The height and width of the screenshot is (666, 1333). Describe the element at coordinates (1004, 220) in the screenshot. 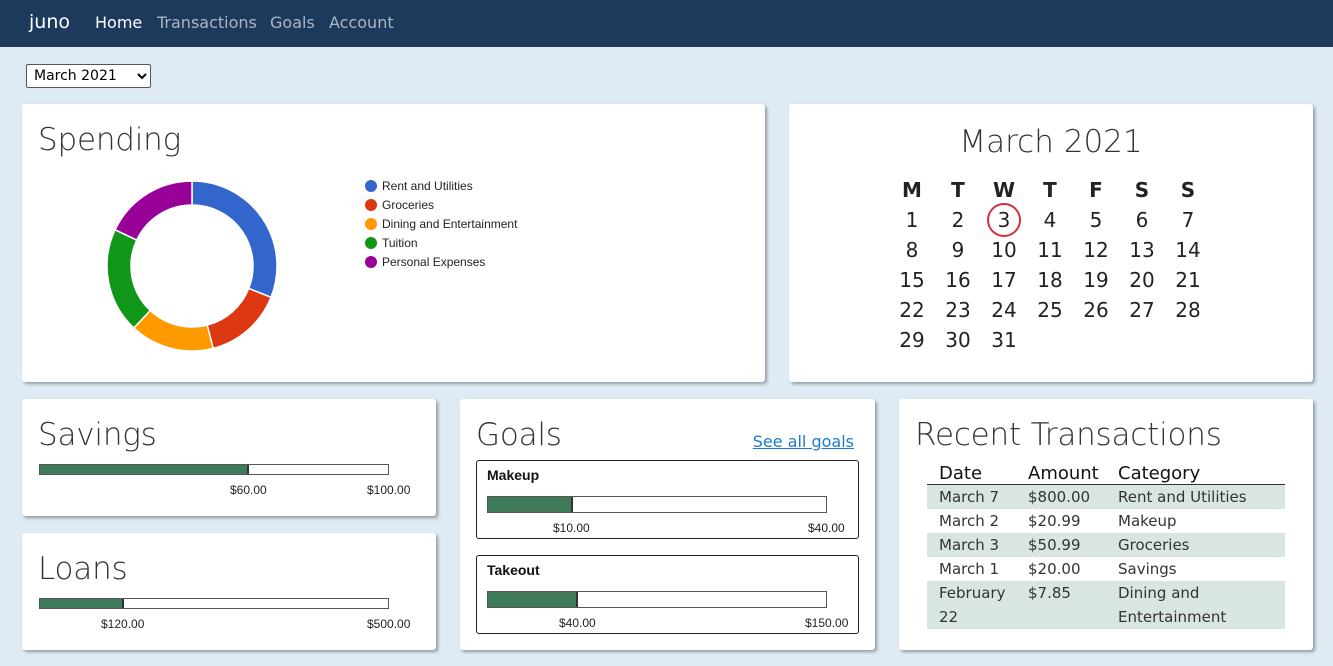

I see `calendar-day: 3` at that location.